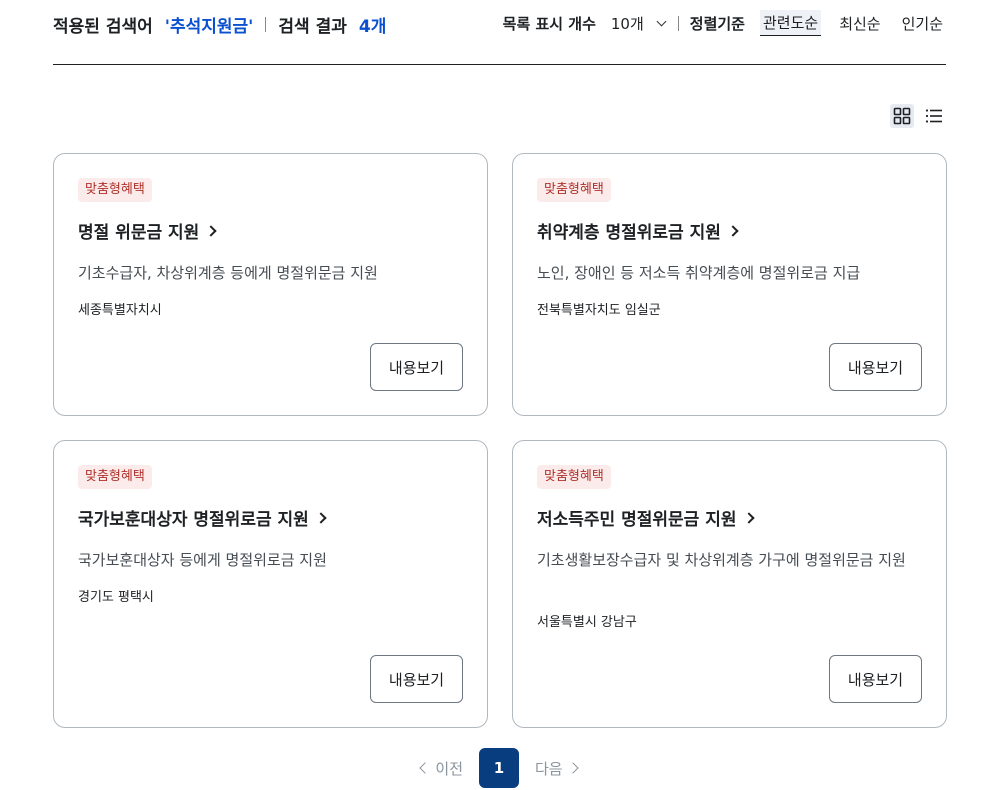  I want to click on list-view-icon, so click(933, 116).